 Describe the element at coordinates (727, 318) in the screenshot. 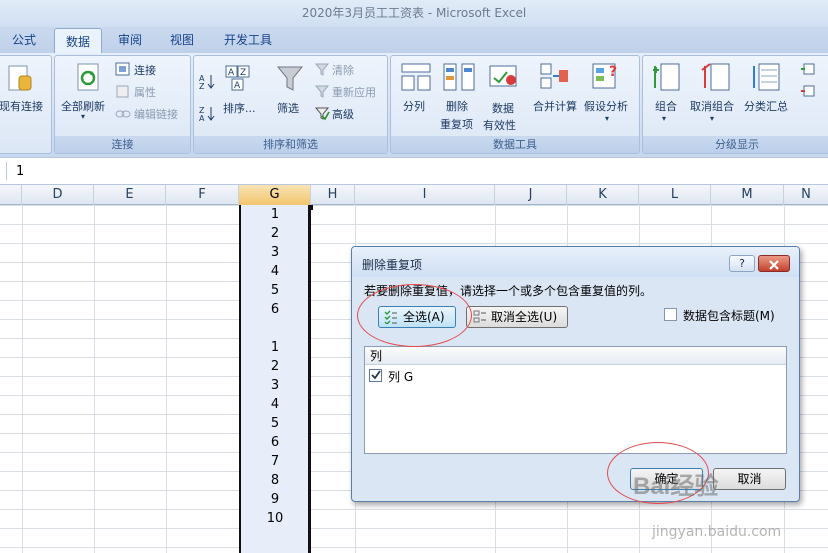

I see `has-headers-option: 数据包含标题(M)` at that location.